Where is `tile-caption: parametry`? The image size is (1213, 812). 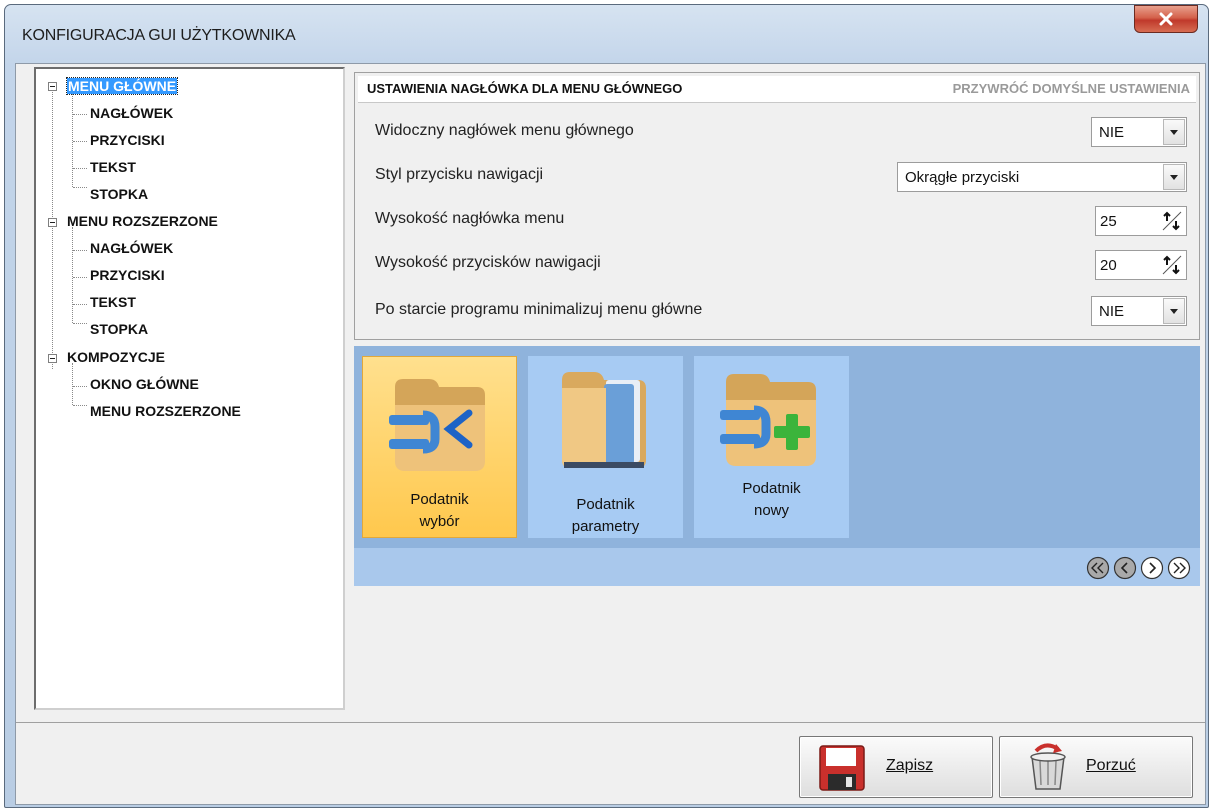 tile-caption: parametry is located at coordinates (605, 526).